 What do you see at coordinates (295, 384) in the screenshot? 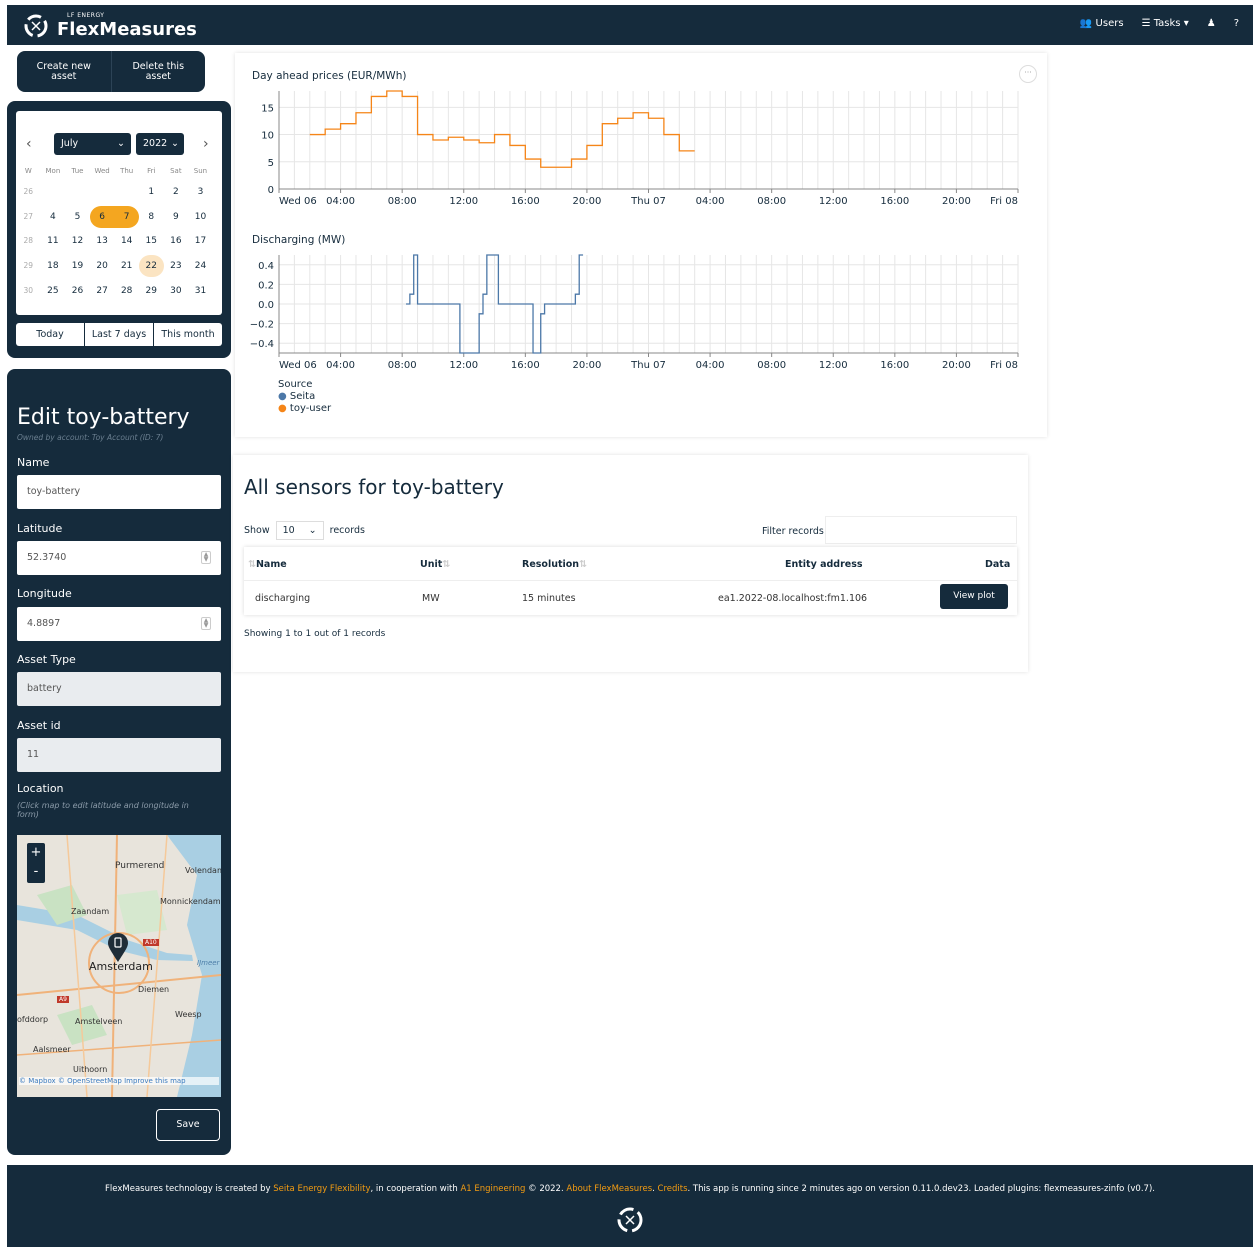
I see `legend-title: Source` at bounding box center [295, 384].